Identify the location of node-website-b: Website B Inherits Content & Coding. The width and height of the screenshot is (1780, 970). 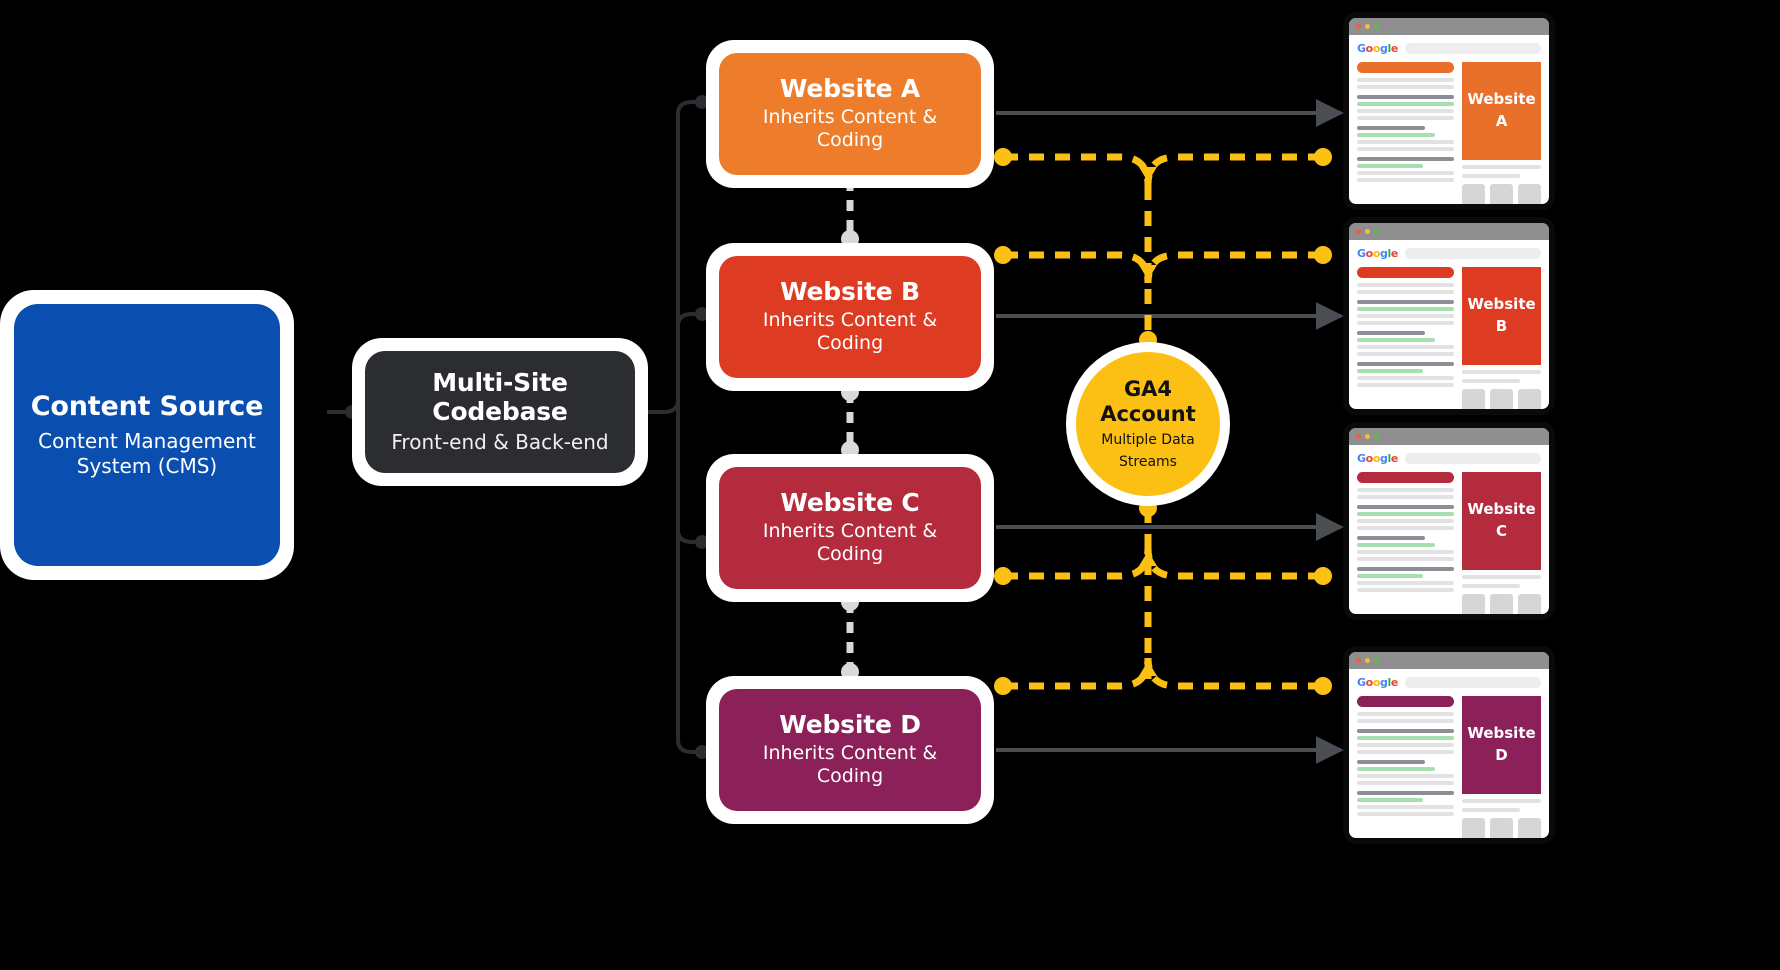
(850, 317).